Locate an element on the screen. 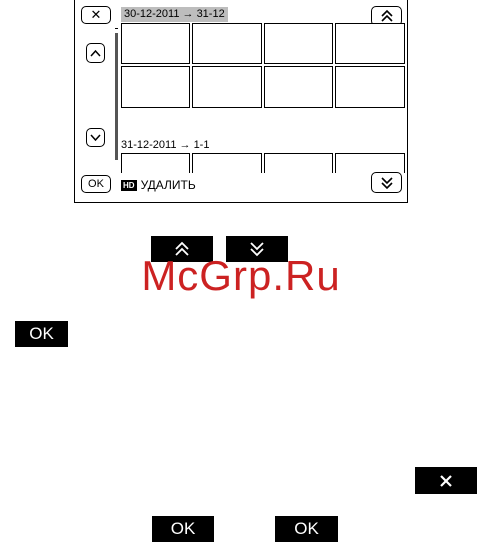  close-icon is located at coordinates (446, 480).